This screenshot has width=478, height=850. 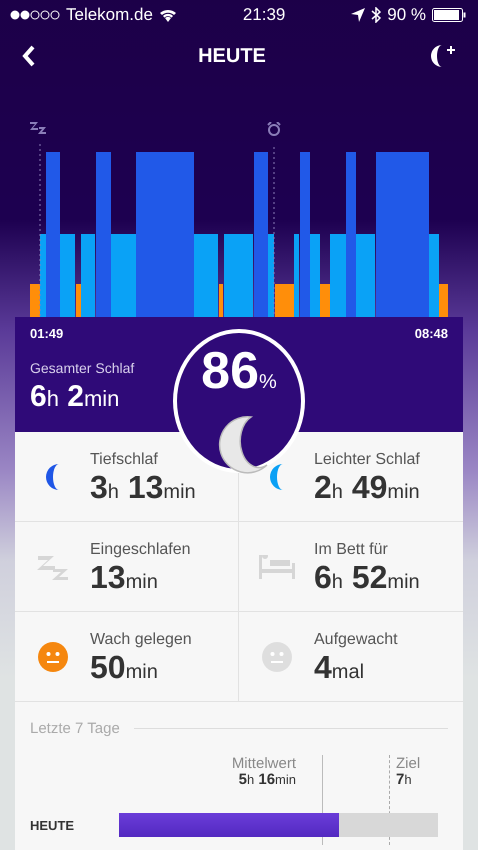 What do you see at coordinates (276, 566) in the screenshot?
I see `bed-icon` at bounding box center [276, 566].